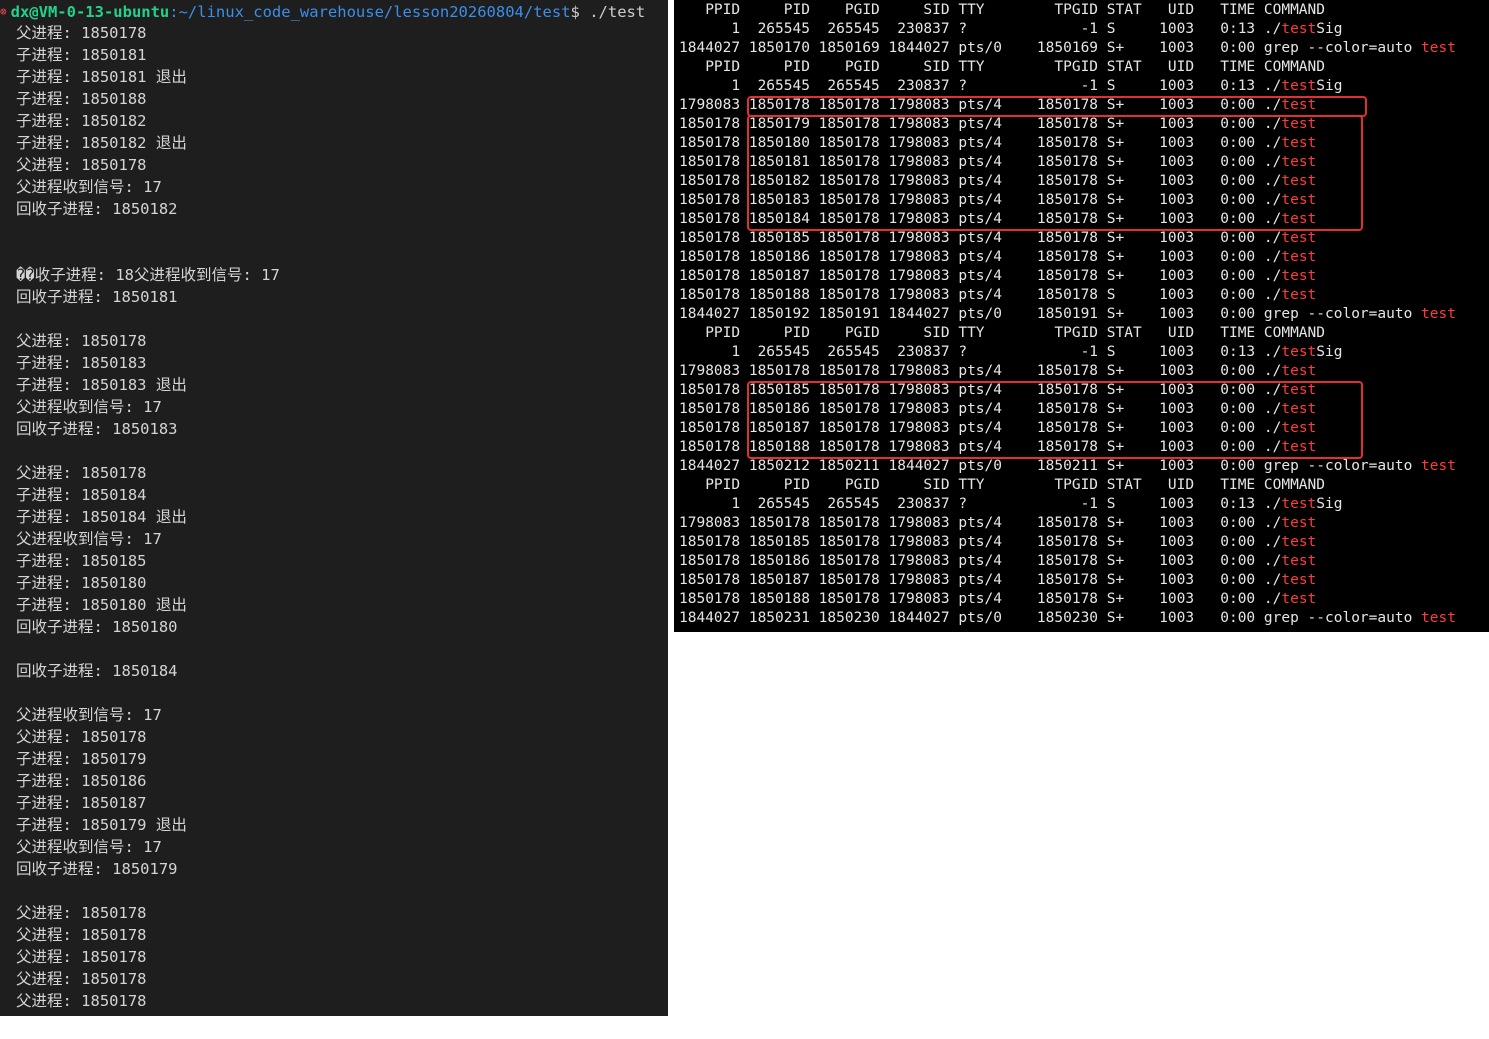 This screenshot has height=1039, width=1489. Describe the element at coordinates (101, 517) in the screenshot. I see `output-line: 子进程: 1850184 退出` at that location.